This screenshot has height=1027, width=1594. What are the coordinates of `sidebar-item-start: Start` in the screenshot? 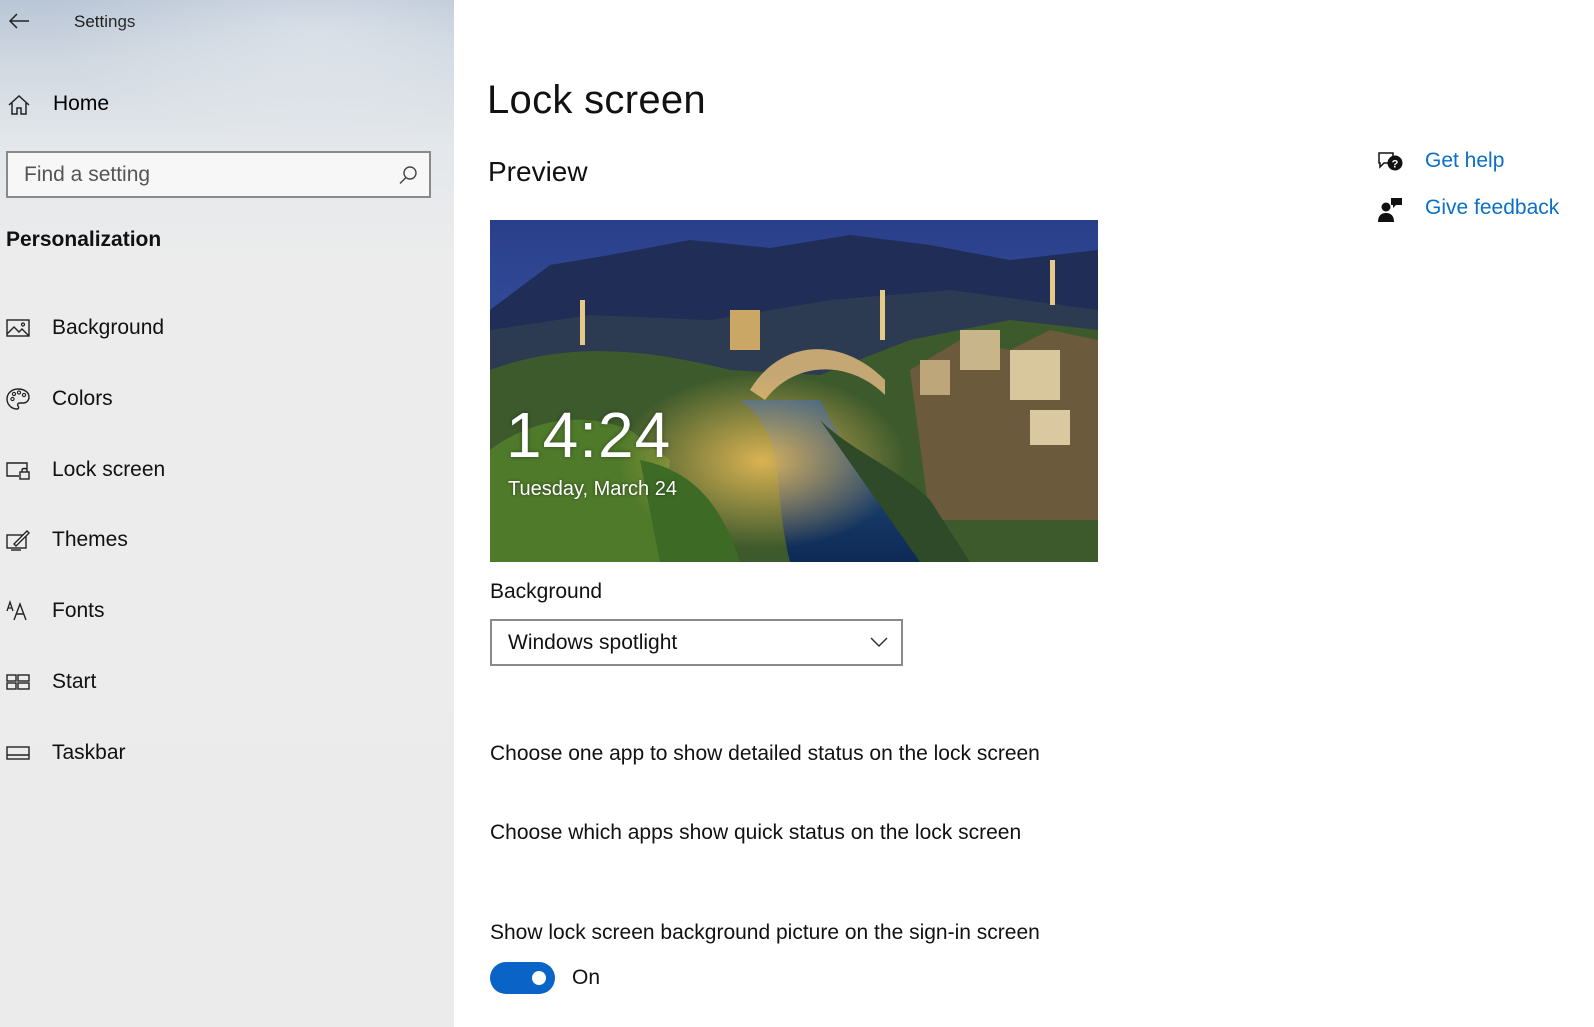 It's located at (227, 682).